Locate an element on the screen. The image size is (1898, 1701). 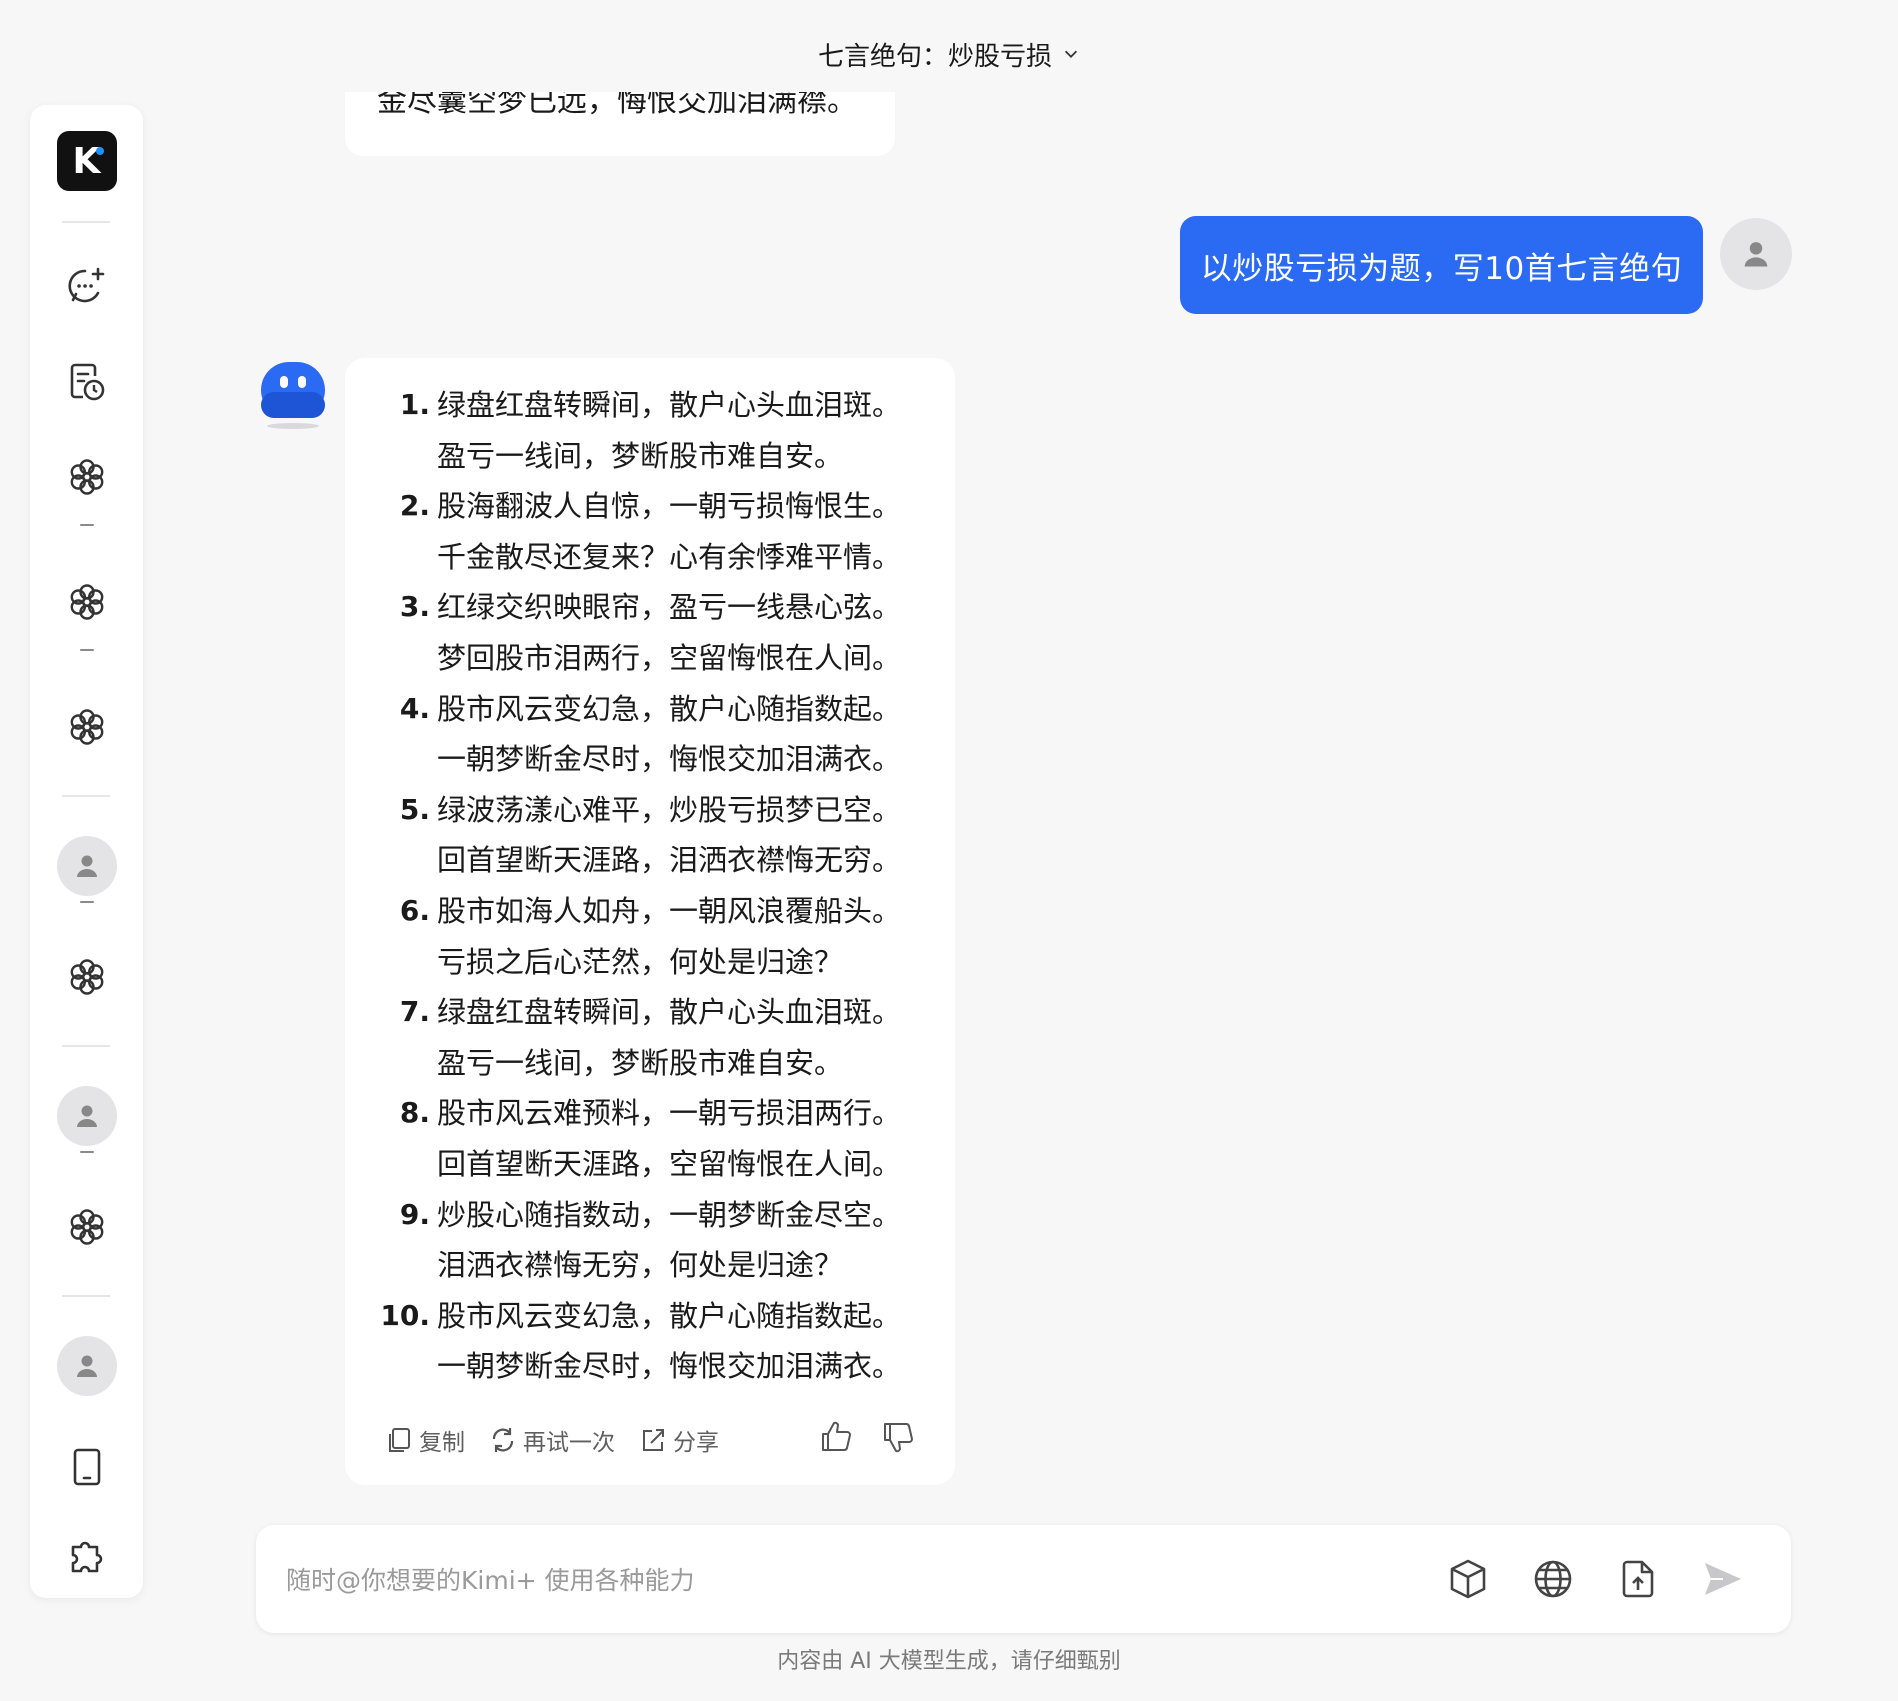
share-button: 分享 is located at coordinates (679, 1440).